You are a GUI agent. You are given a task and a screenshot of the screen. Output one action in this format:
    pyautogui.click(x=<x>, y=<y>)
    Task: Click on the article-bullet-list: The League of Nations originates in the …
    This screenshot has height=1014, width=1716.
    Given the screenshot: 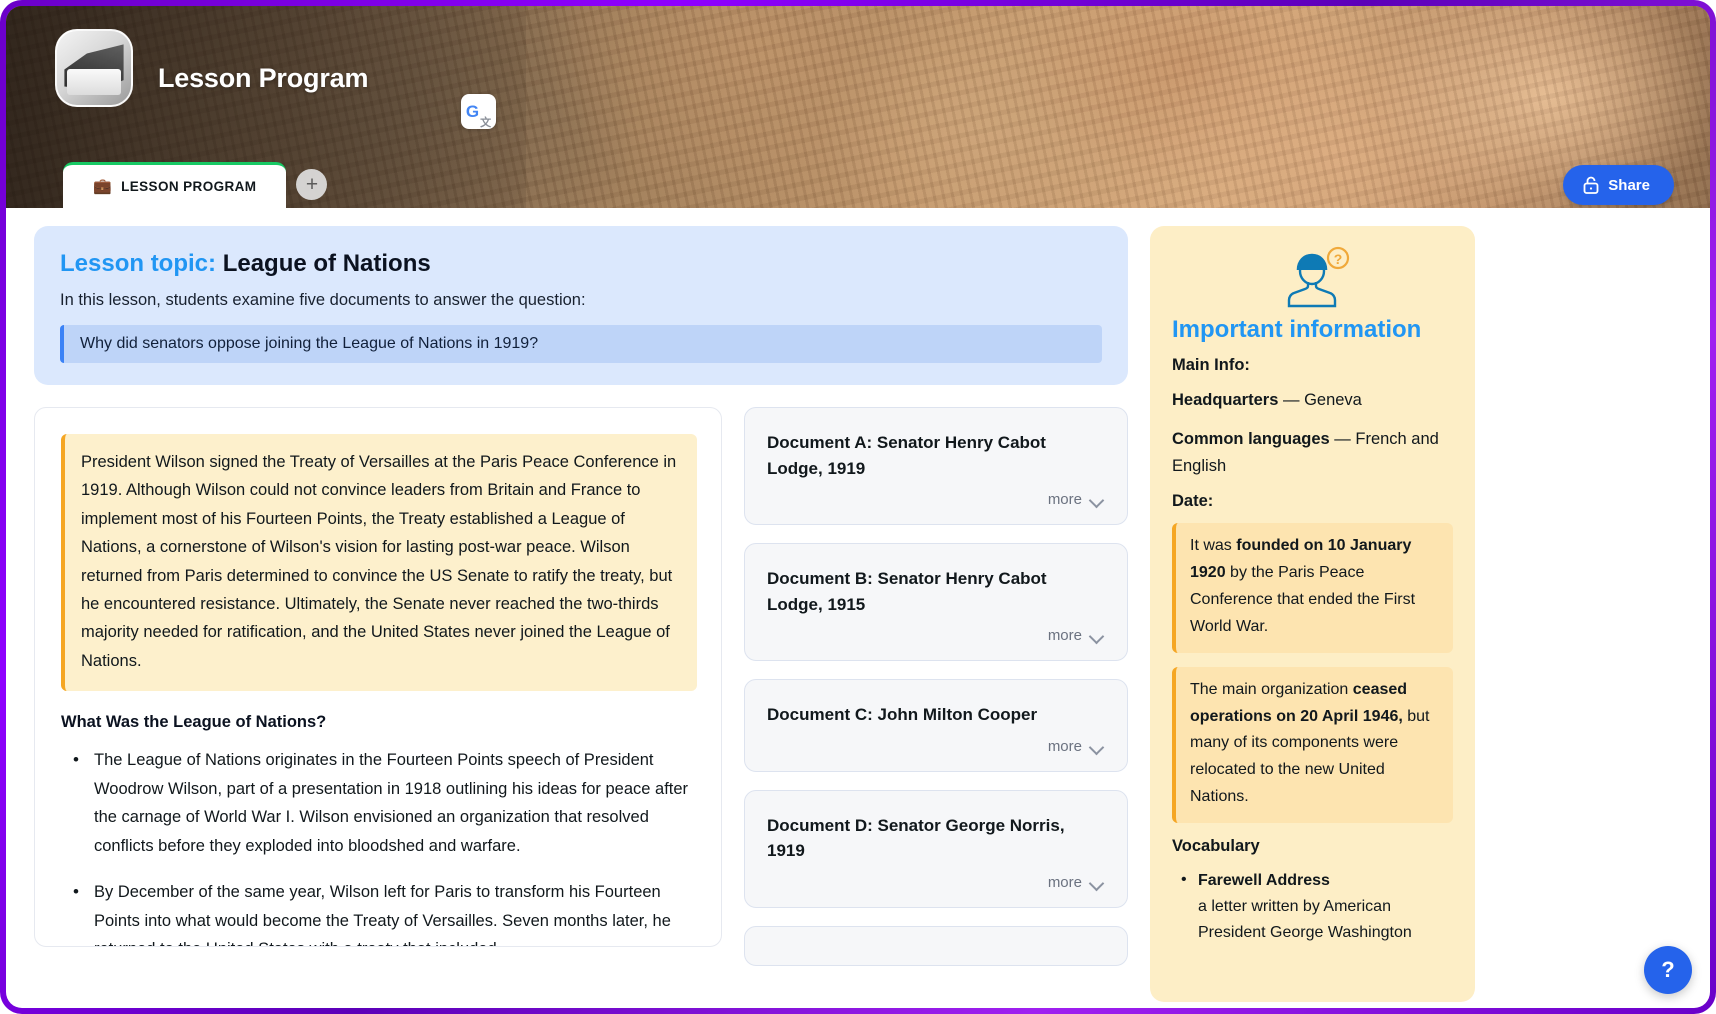 What is the action you would take?
    pyautogui.click(x=379, y=845)
    